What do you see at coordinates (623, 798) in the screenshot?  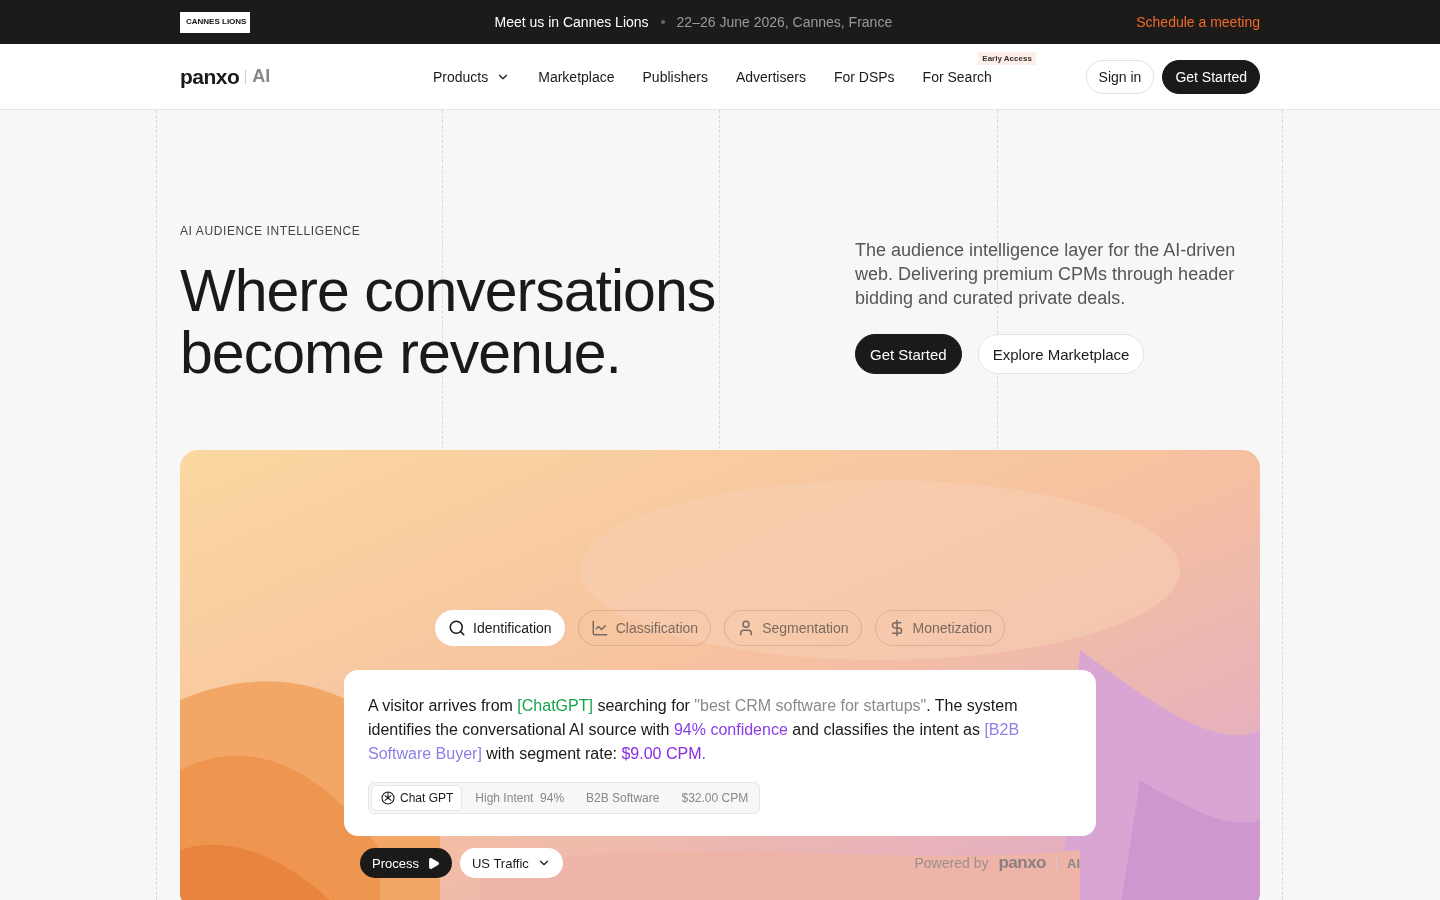 I see `tag: B2B Software` at bounding box center [623, 798].